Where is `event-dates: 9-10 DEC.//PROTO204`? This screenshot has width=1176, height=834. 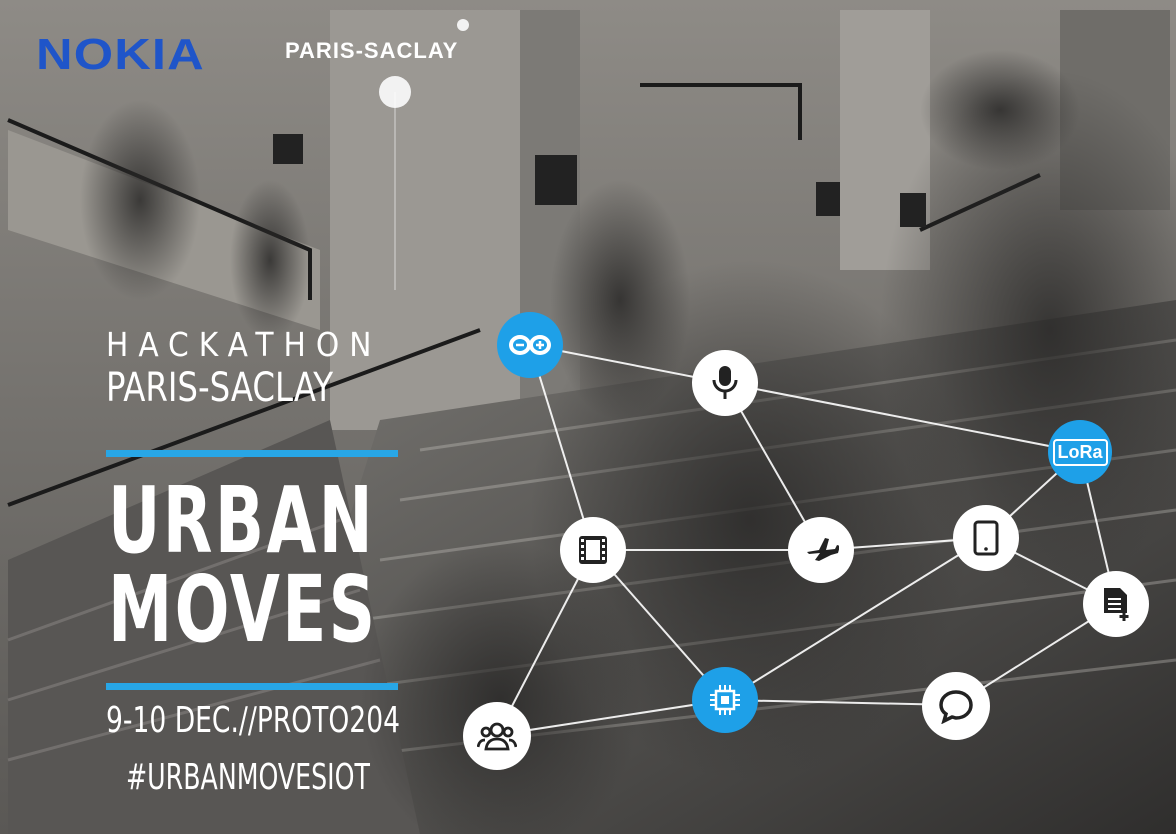 event-dates: 9-10 DEC.//PROTO204 is located at coordinates (253, 720).